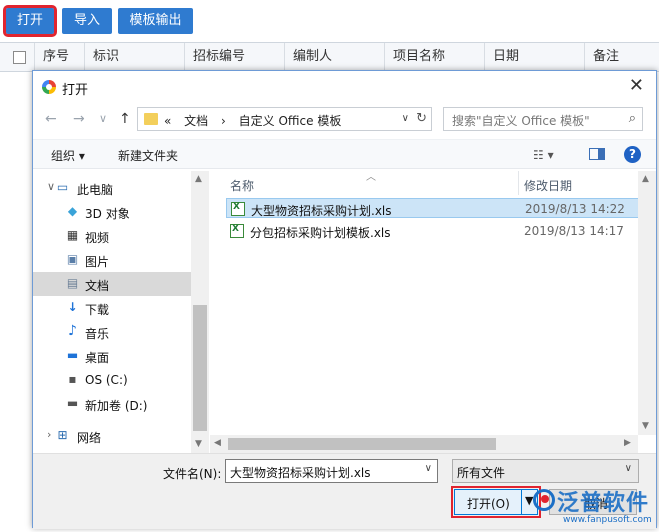 This screenshot has height=532, width=659. I want to click on nav-item-drive-d: ▬ 新加卷 (D:), so click(112, 404).